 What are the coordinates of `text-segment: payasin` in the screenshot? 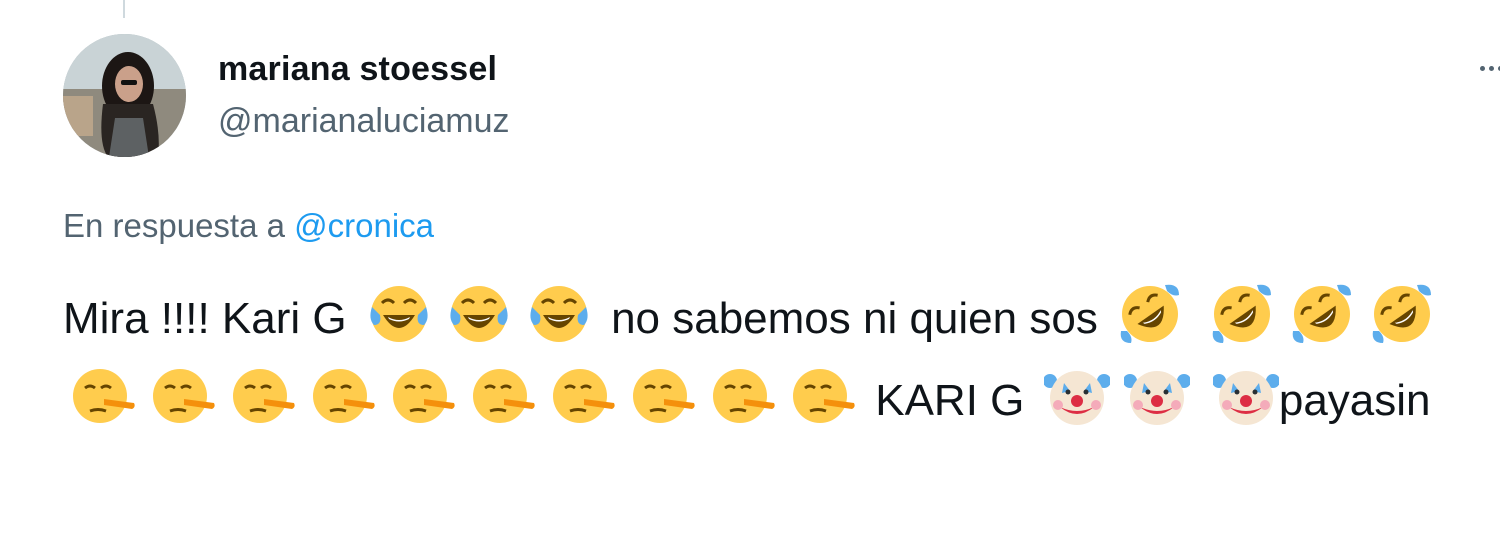 It's located at (1354, 400).